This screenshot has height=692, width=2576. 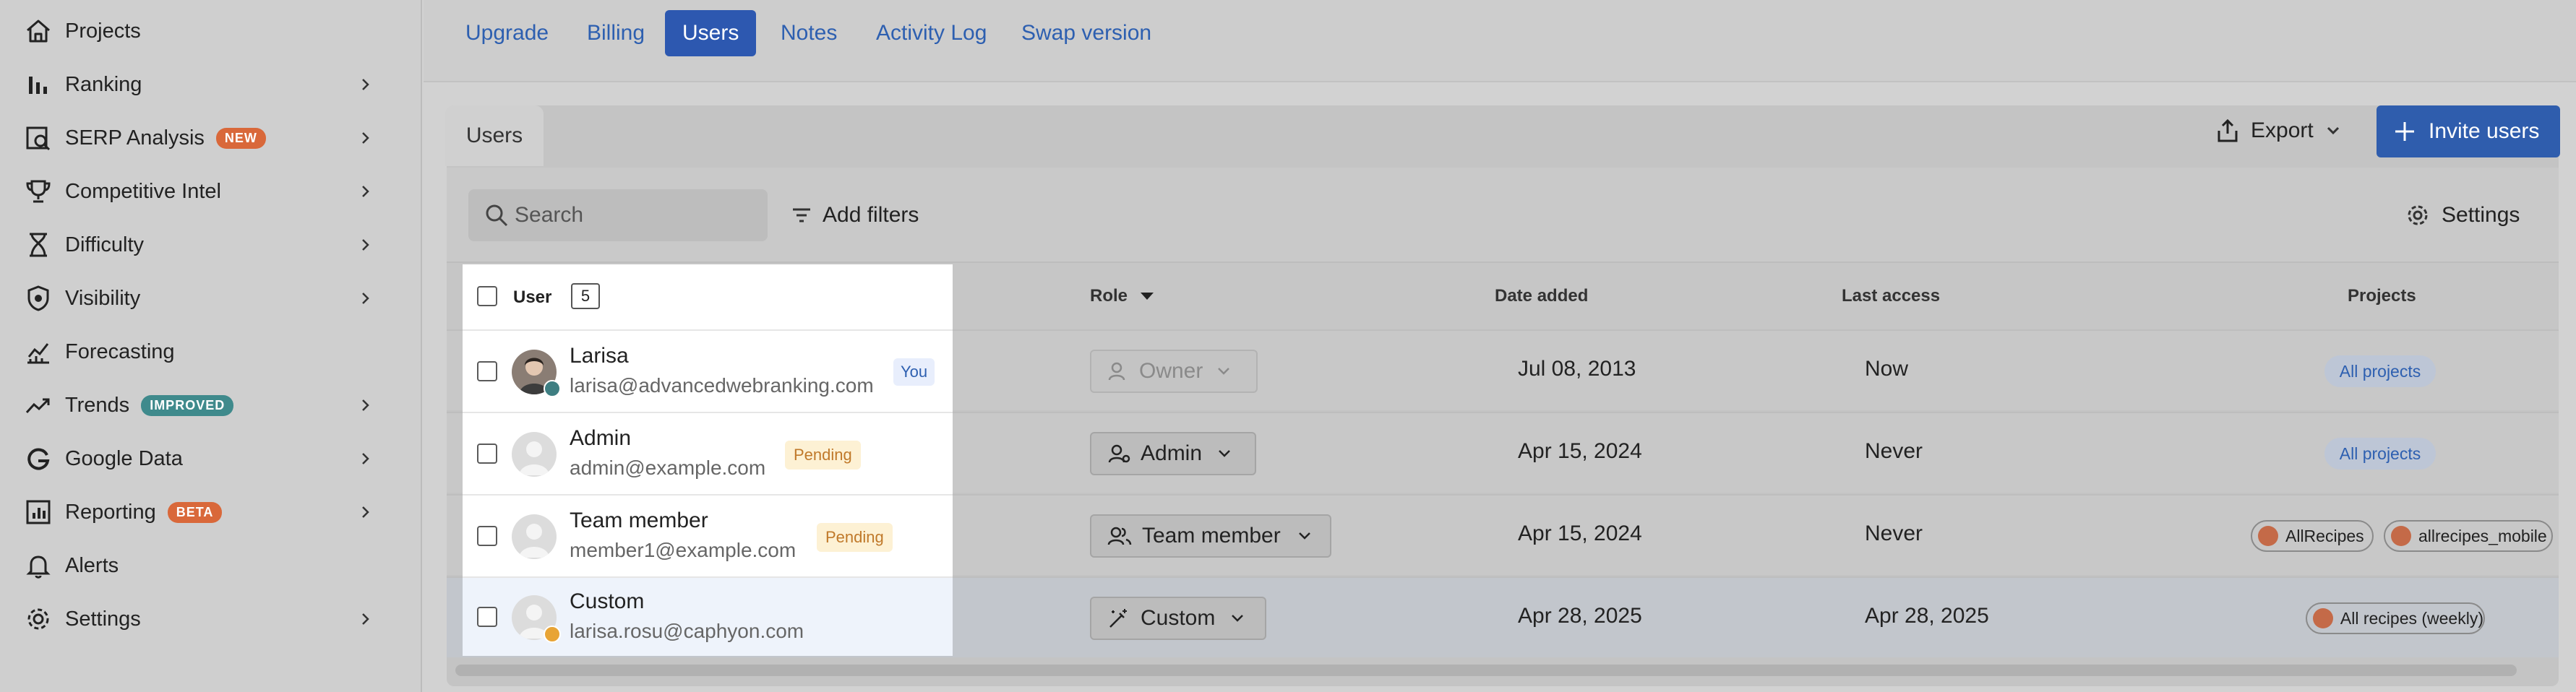 I want to click on project-pill: All recipes (weekly), so click(x=2396, y=618).